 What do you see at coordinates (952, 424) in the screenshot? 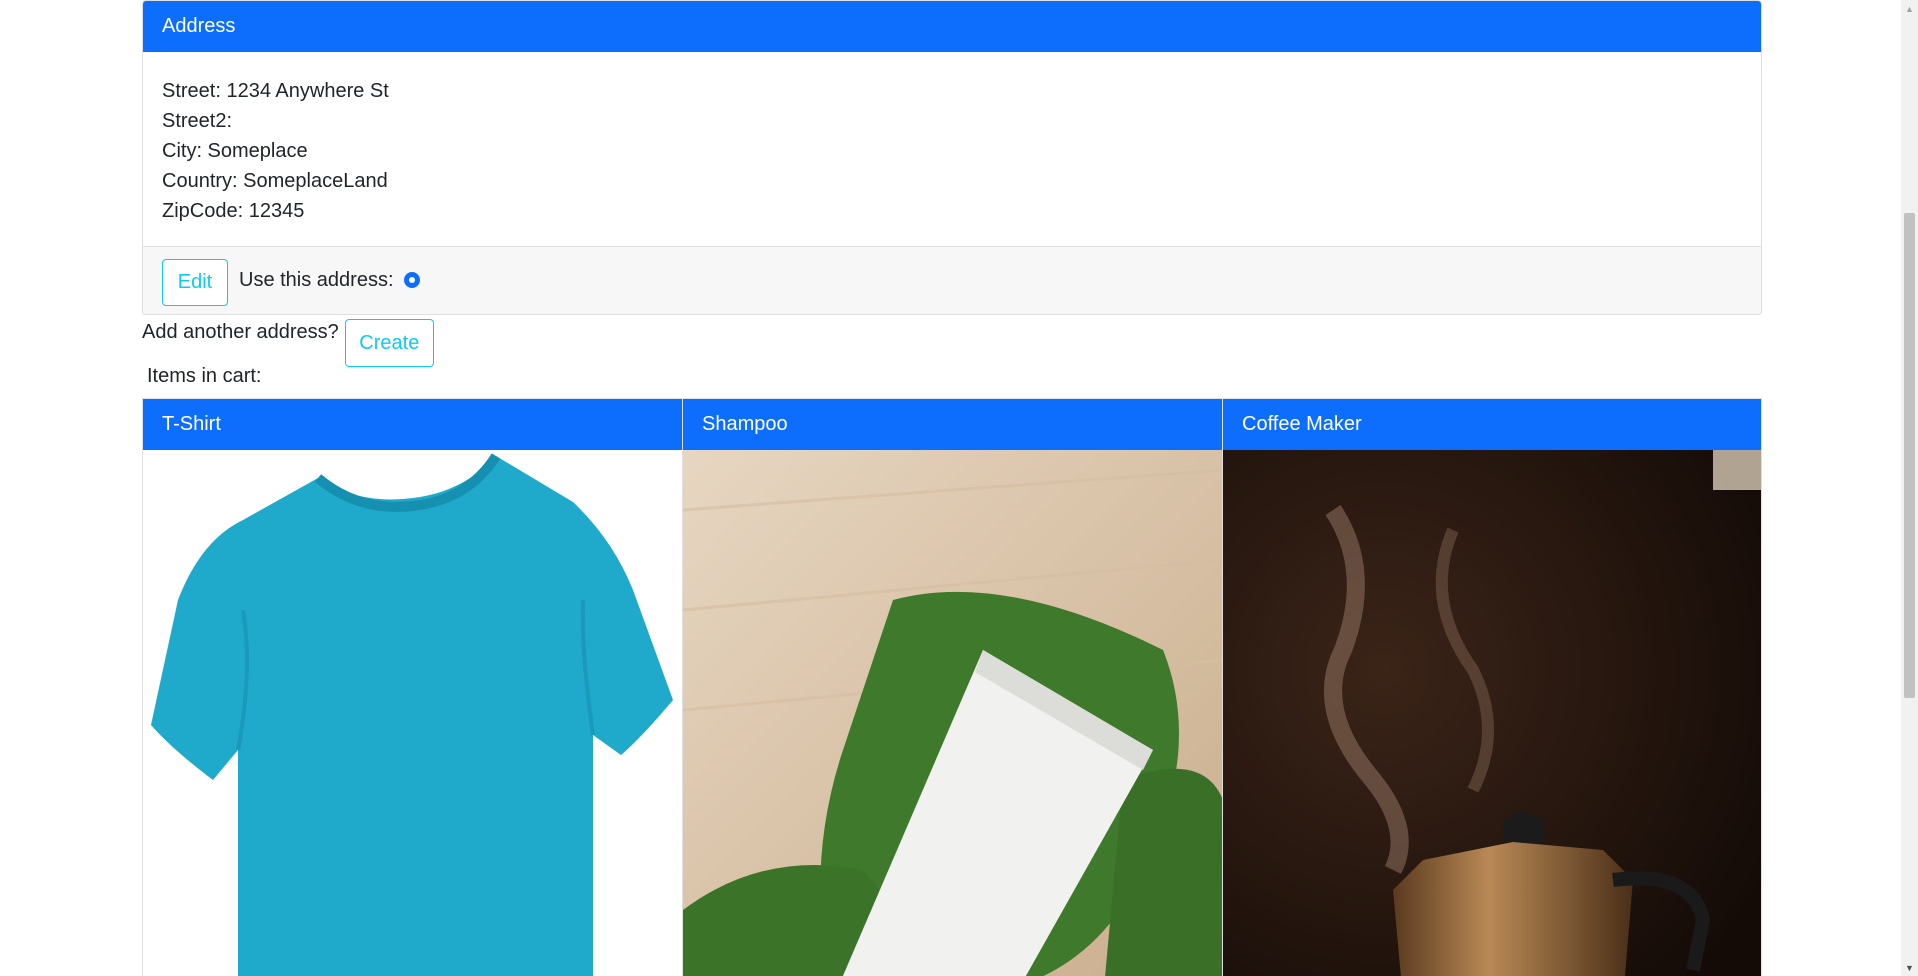
I see `cart-item-title: Shampoo` at bounding box center [952, 424].